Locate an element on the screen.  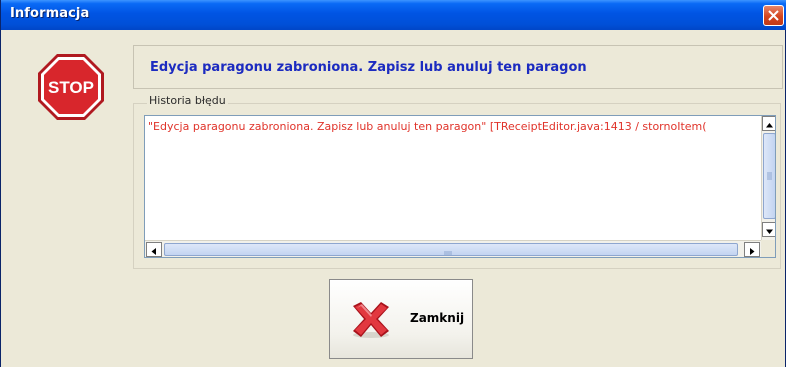
arrow-down-icon is located at coordinates (769, 231).